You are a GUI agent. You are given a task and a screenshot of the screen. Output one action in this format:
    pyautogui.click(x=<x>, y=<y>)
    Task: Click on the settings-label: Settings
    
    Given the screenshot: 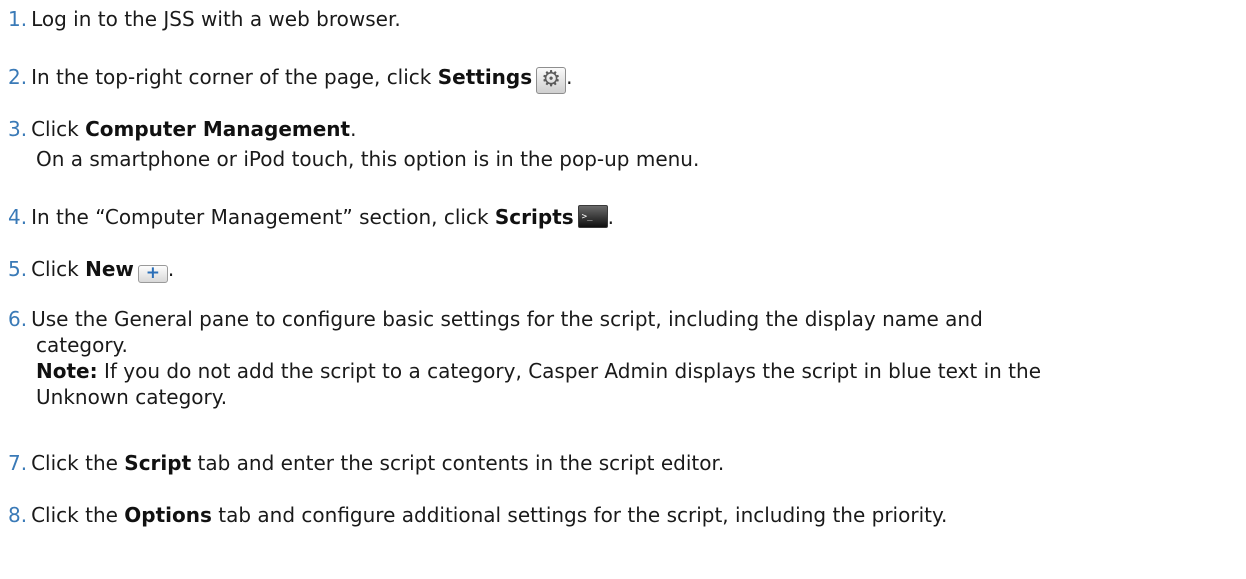 What is the action you would take?
    pyautogui.click(x=485, y=77)
    